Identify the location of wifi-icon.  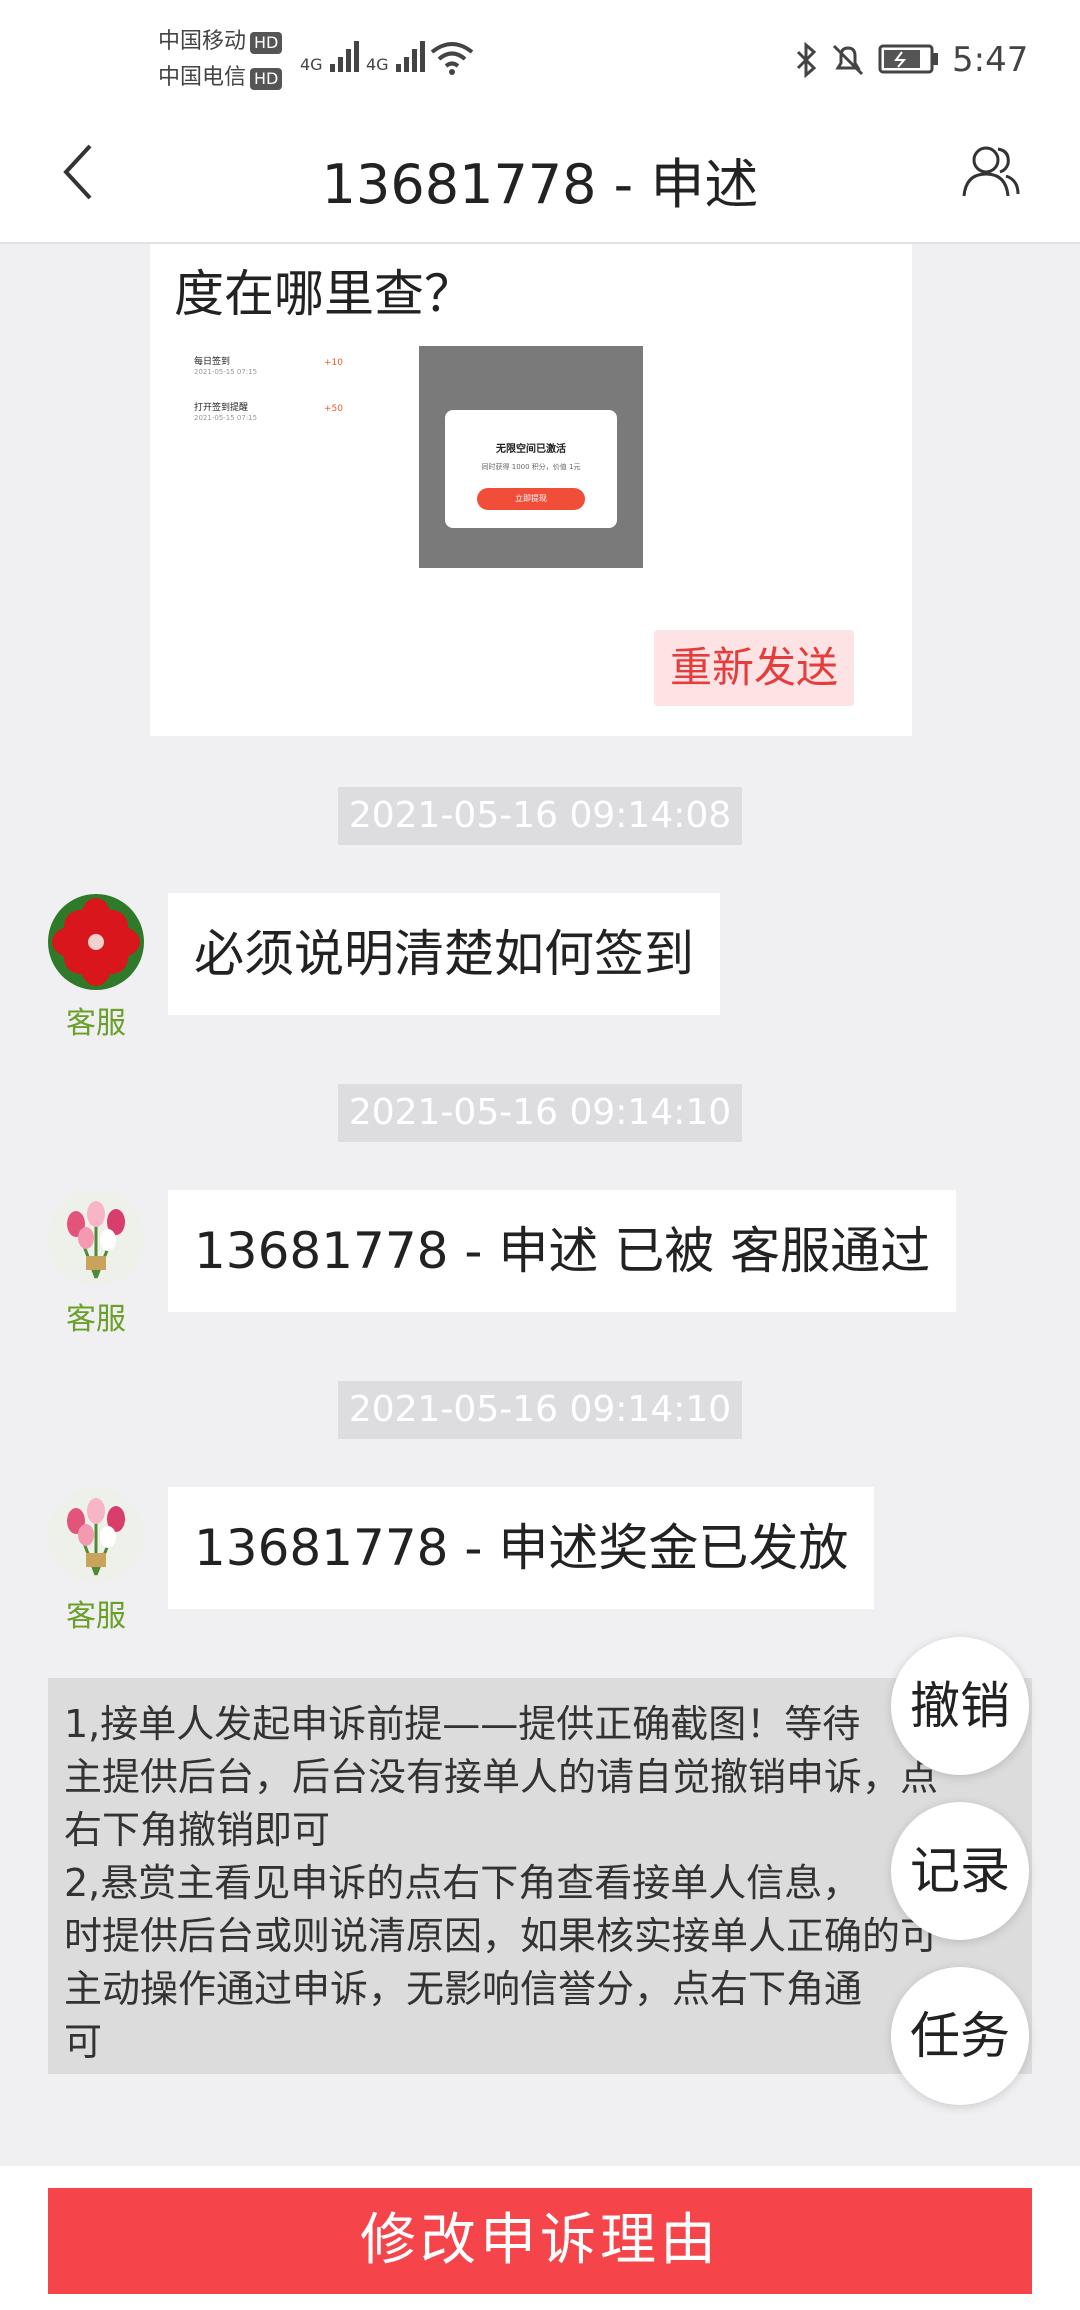
(452, 60).